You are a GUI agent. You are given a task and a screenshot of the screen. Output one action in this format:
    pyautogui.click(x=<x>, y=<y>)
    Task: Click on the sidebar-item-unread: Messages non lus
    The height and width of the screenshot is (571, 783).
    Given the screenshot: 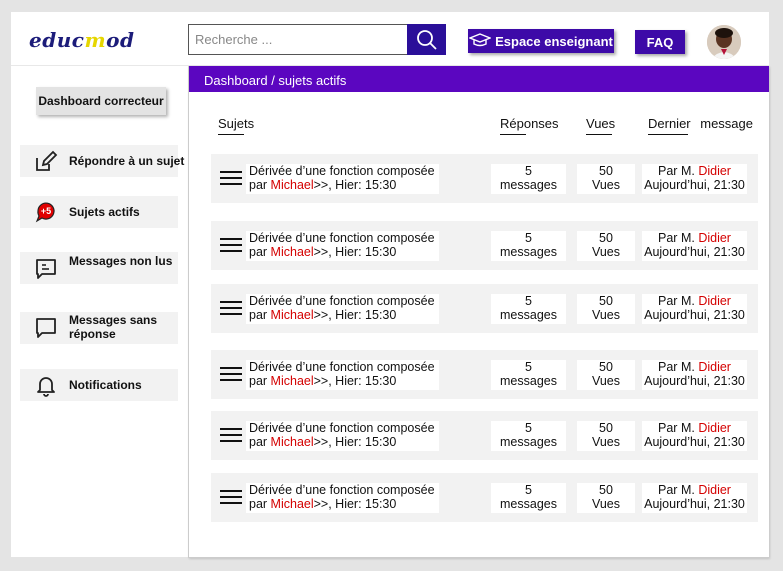 What is the action you would take?
    pyautogui.click(x=99, y=268)
    